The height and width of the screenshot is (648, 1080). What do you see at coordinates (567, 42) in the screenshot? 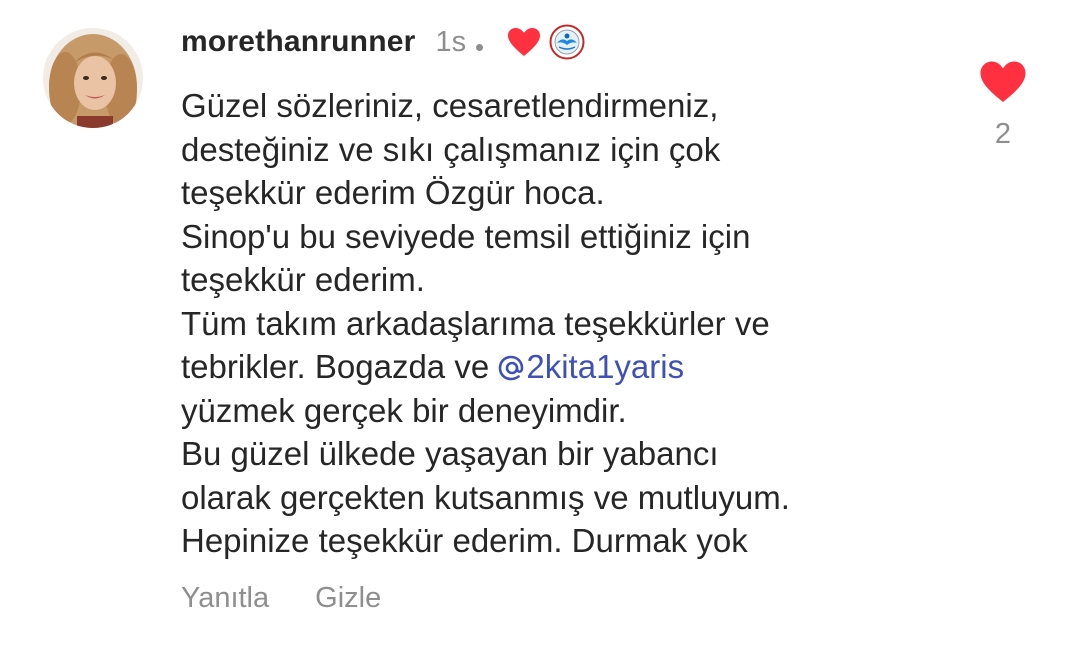
I see `badge-icon` at bounding box center [567, 42].